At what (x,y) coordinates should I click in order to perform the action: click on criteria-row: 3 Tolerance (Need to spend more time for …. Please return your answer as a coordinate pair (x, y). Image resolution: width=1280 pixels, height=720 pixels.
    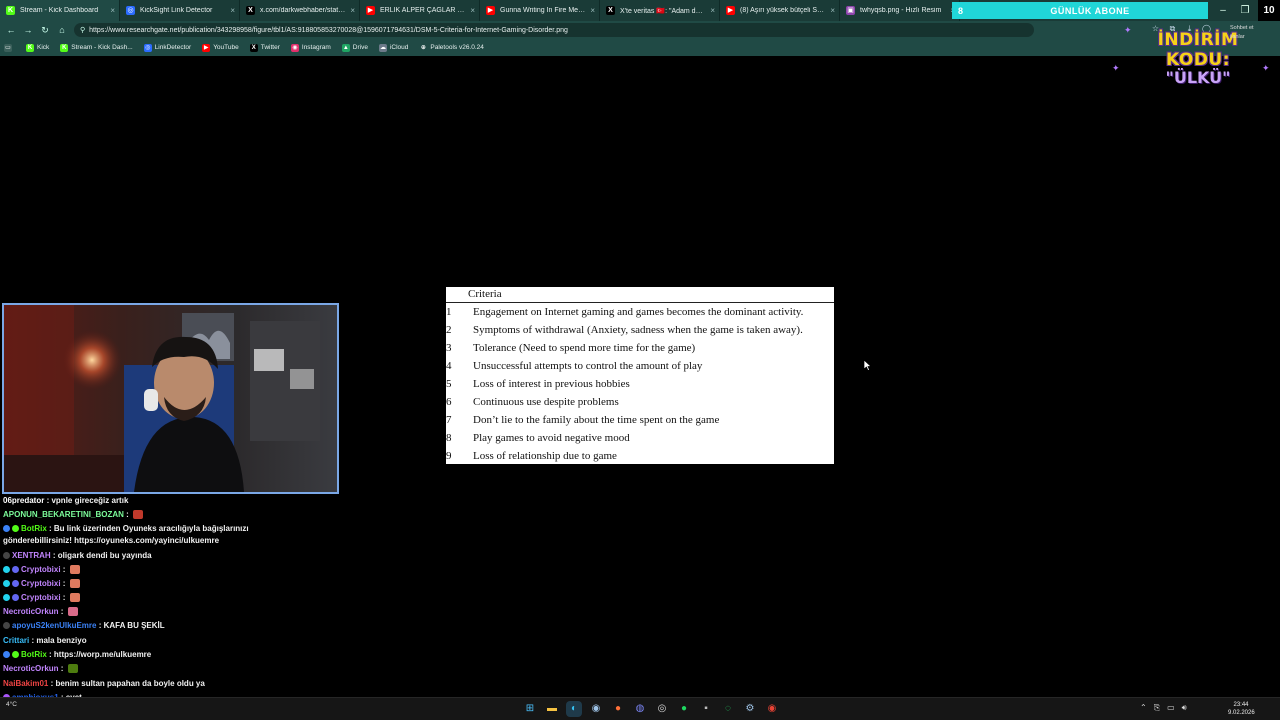
    Looking at the image, I should click on (640, 348).